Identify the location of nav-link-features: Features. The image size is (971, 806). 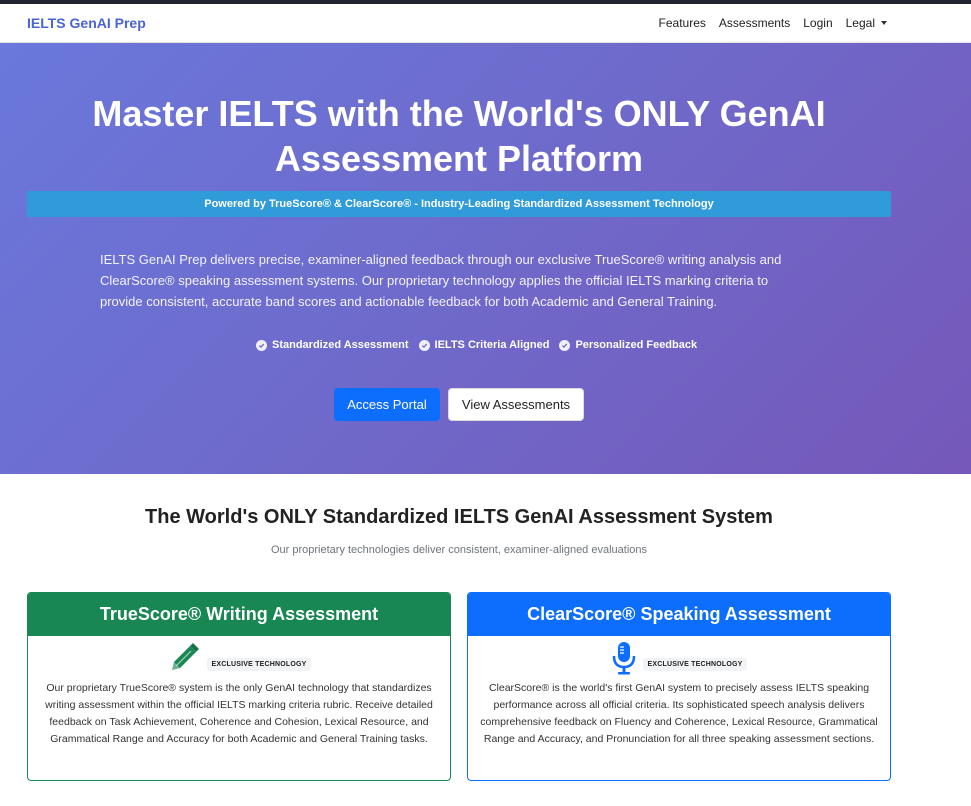
(682, 23).